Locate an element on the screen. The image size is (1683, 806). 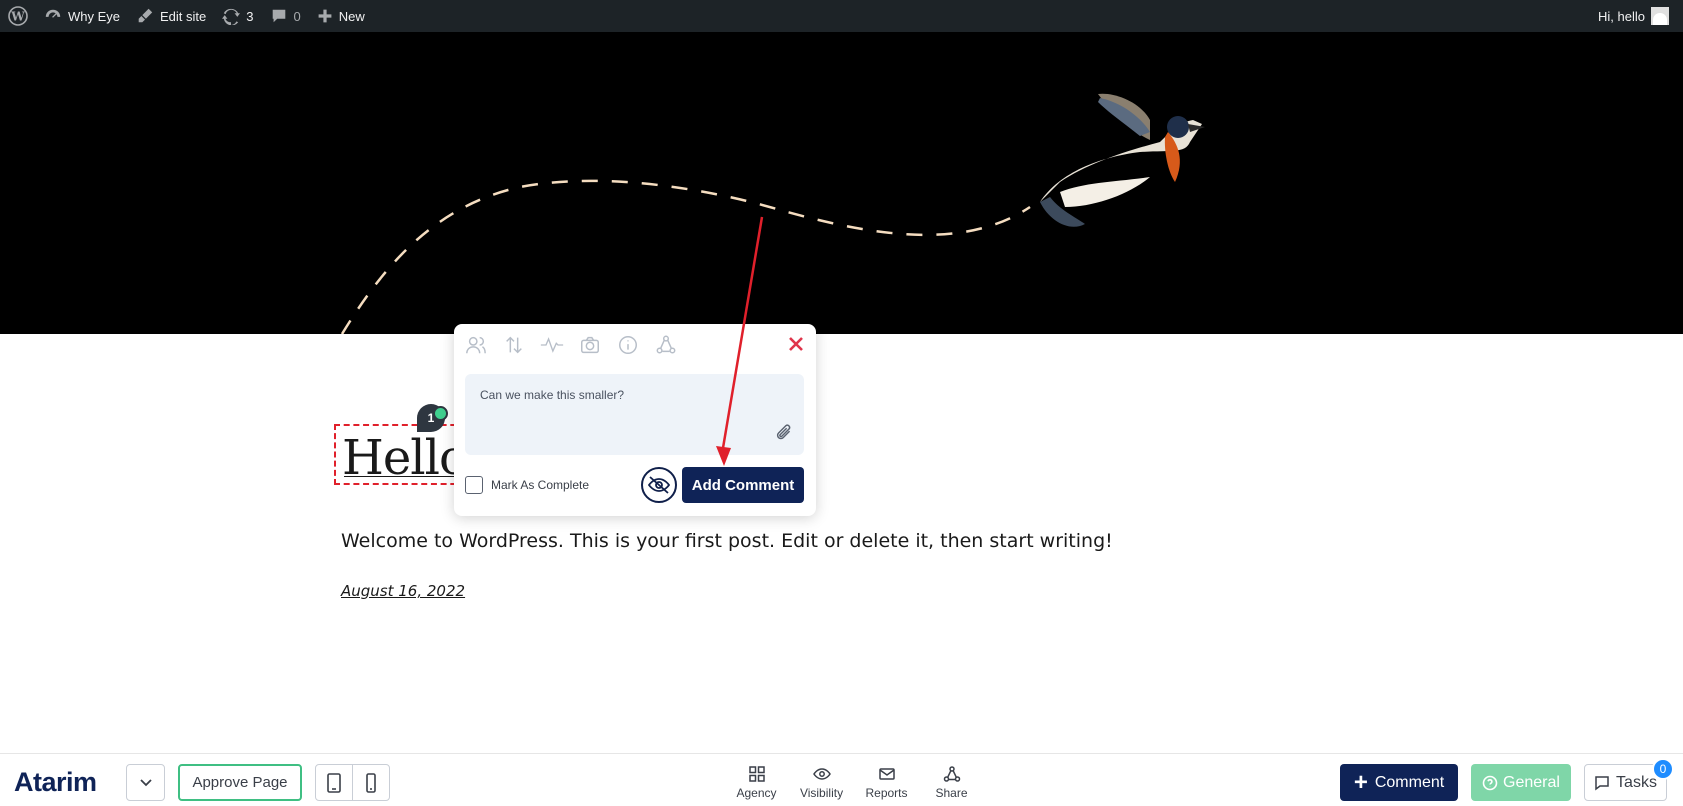
close-icon is located at coordinates (796, 344).